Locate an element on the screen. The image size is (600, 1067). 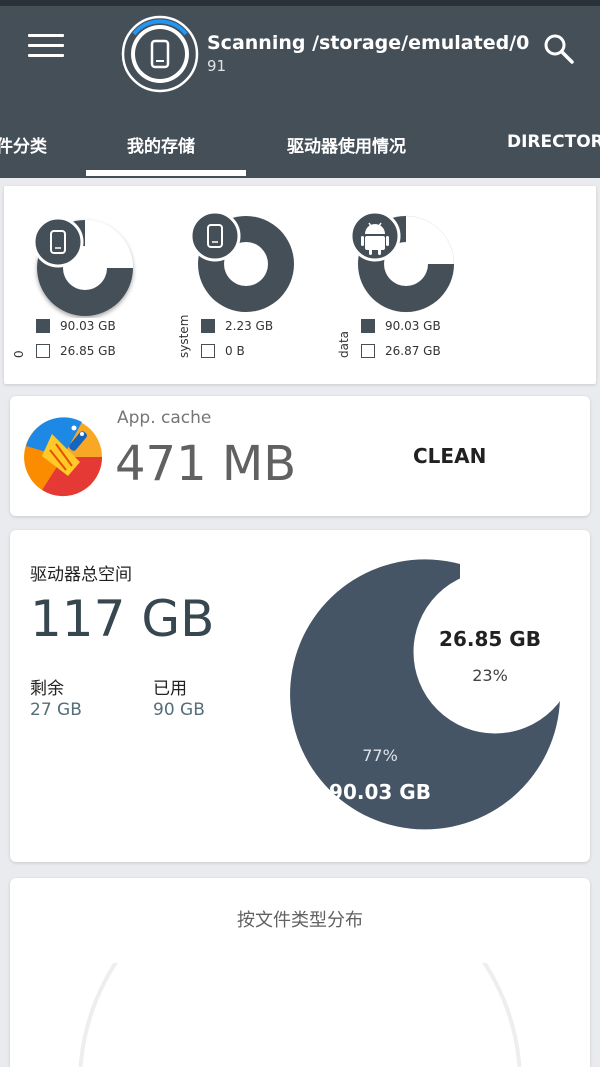
usage-pie-chart: 26.85 GB 23% 77% 90.03 GB is located at coordinates (433, 694).